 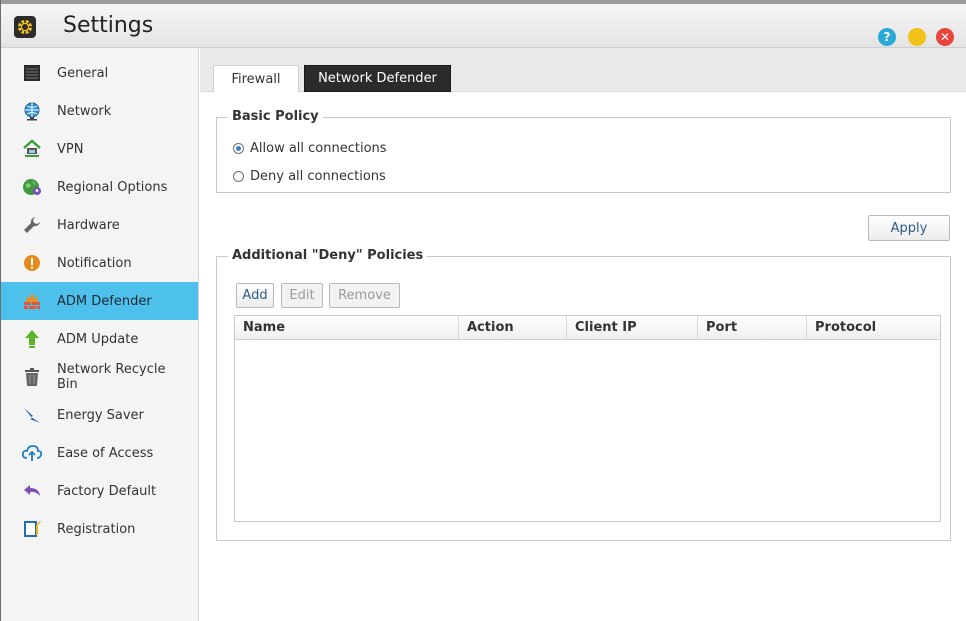 I want to click on sidebar-item-label: General, so click(x=83, y=73).